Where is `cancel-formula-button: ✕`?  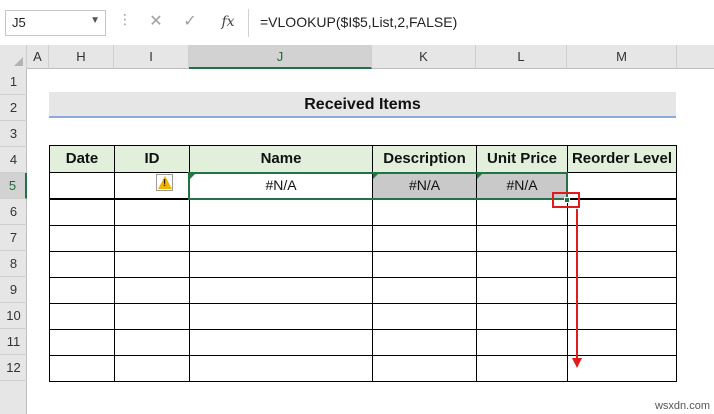 cancel-formula-button: ✕ is located at coordinates (156, 22).